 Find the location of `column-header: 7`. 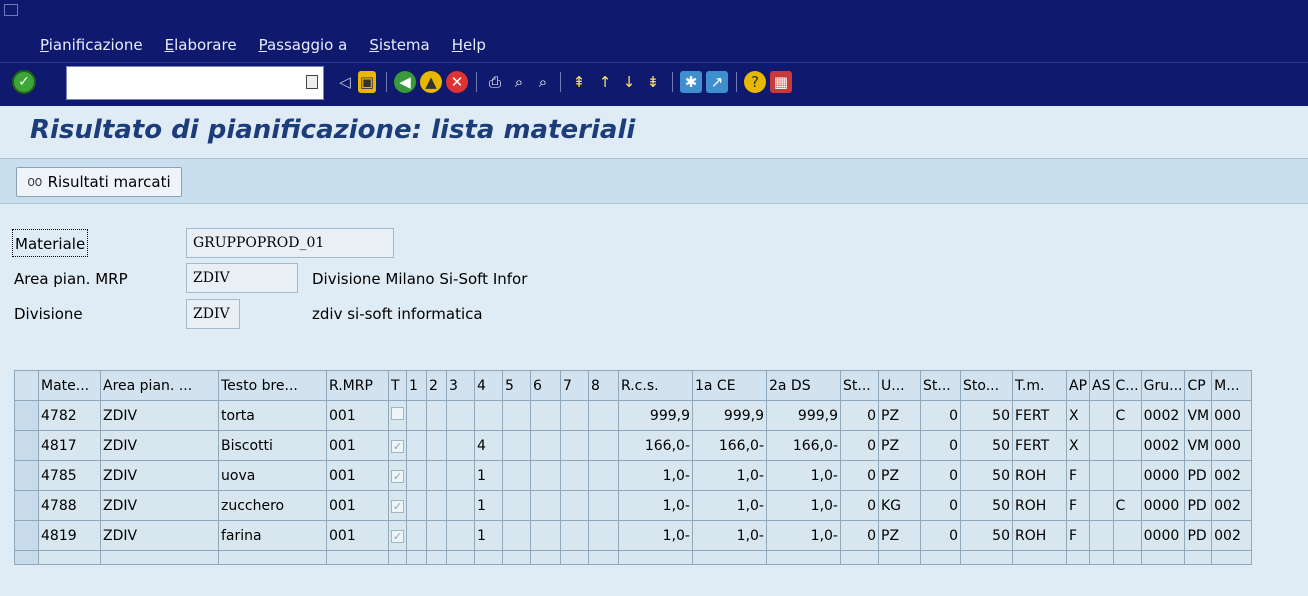

column-header: 7 is located at coordinates (574, 385).